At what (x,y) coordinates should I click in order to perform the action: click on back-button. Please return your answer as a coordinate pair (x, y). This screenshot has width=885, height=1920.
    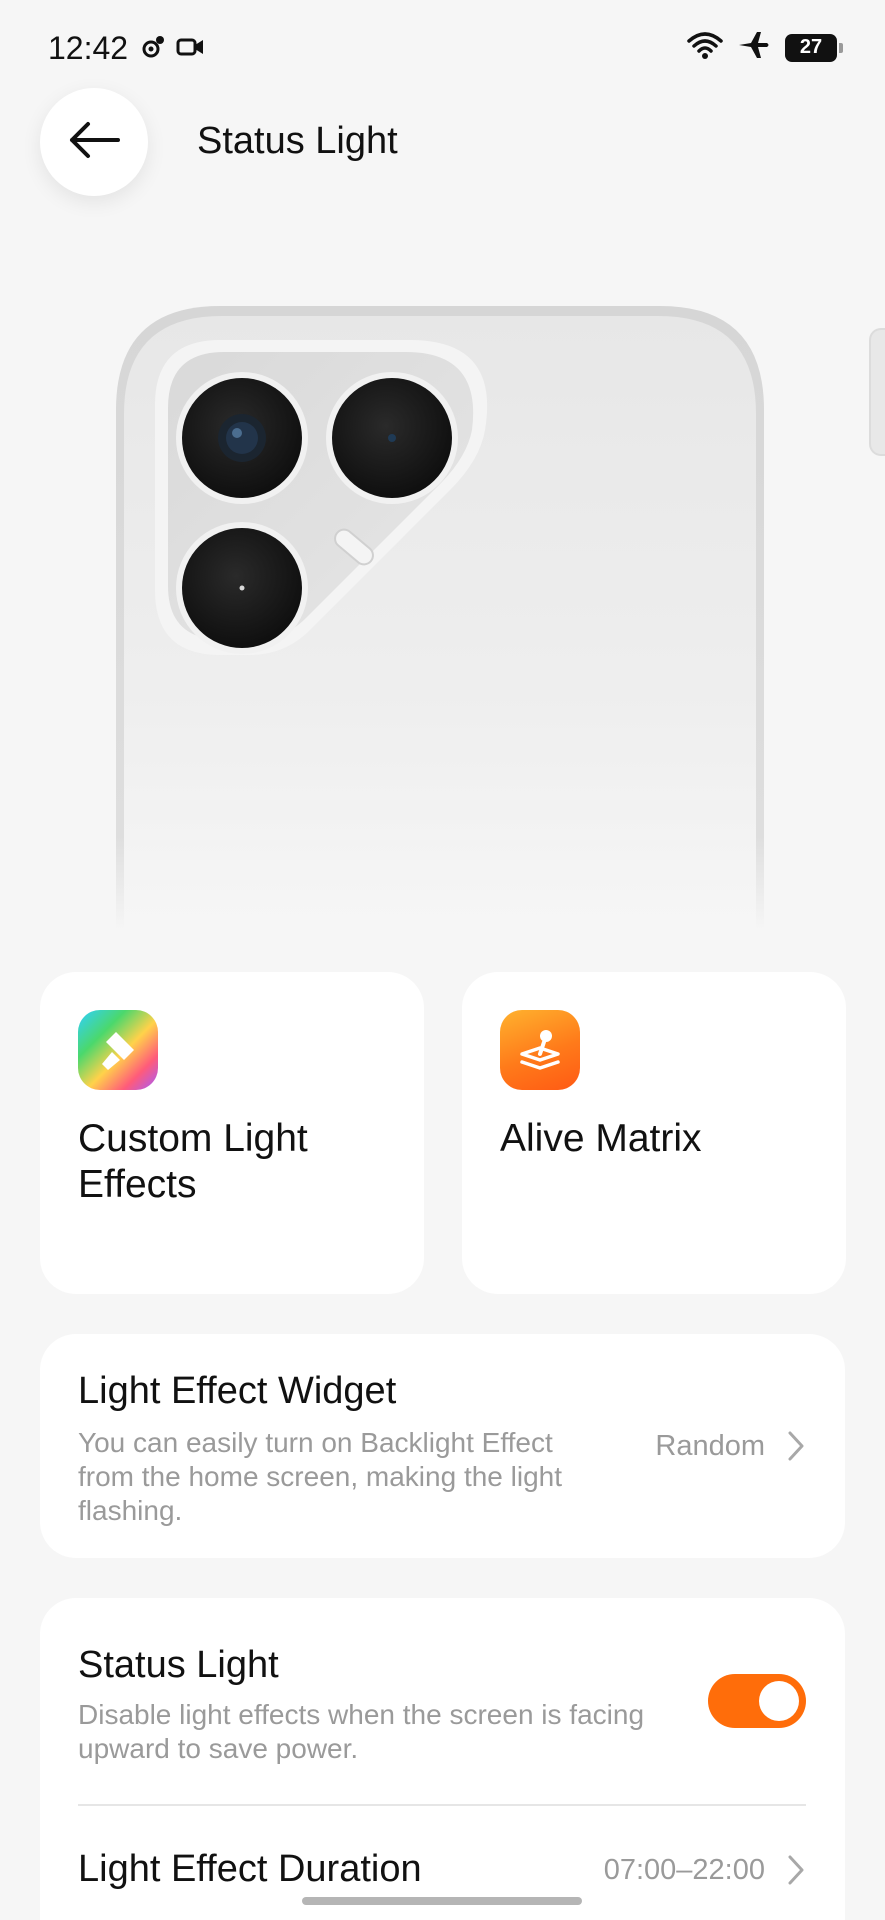
    Looking at the image, I should click on (94, 142).